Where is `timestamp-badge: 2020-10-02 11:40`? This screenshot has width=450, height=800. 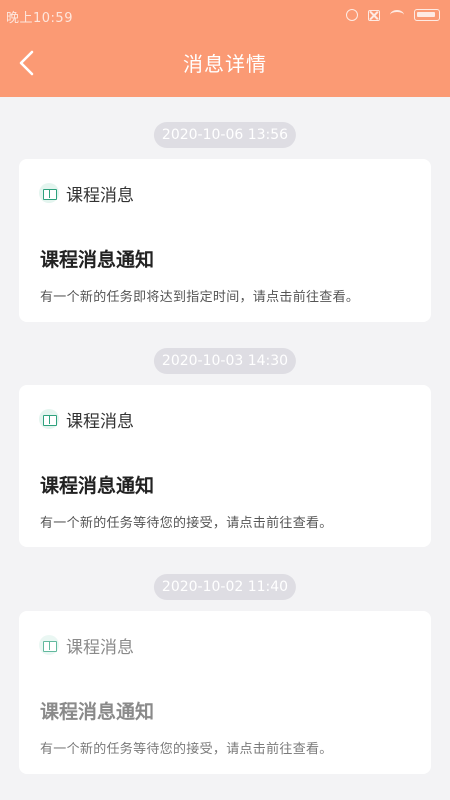
timestamp-badge: 2020-10-02 11:40 is located at coordinates (225, 587).